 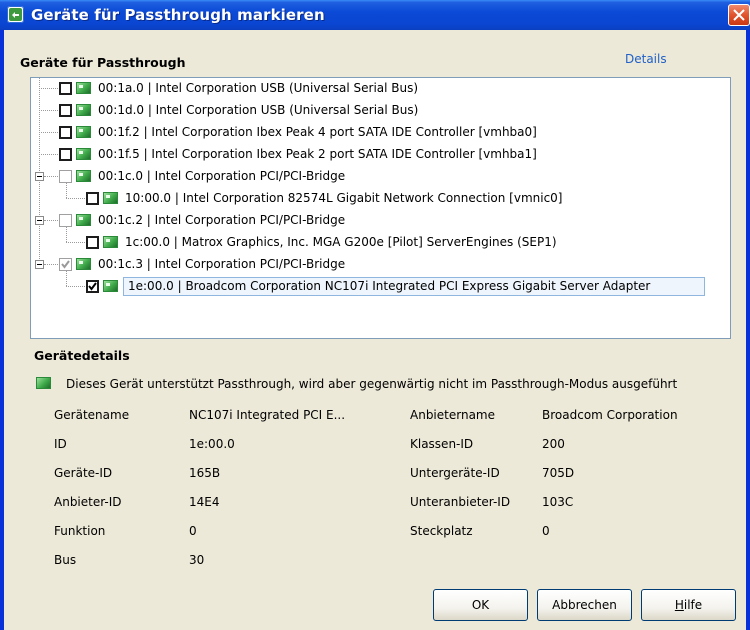 I want to click on prop-label: ID, so click(x=60, y=444).